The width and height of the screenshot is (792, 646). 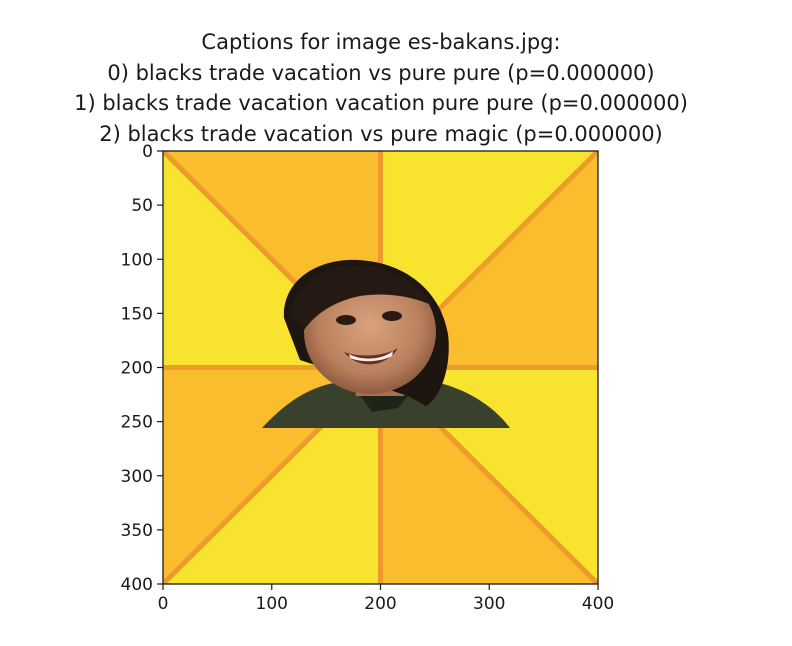 I want to click on y-tick-label: 350, so click(x=137, y=531).